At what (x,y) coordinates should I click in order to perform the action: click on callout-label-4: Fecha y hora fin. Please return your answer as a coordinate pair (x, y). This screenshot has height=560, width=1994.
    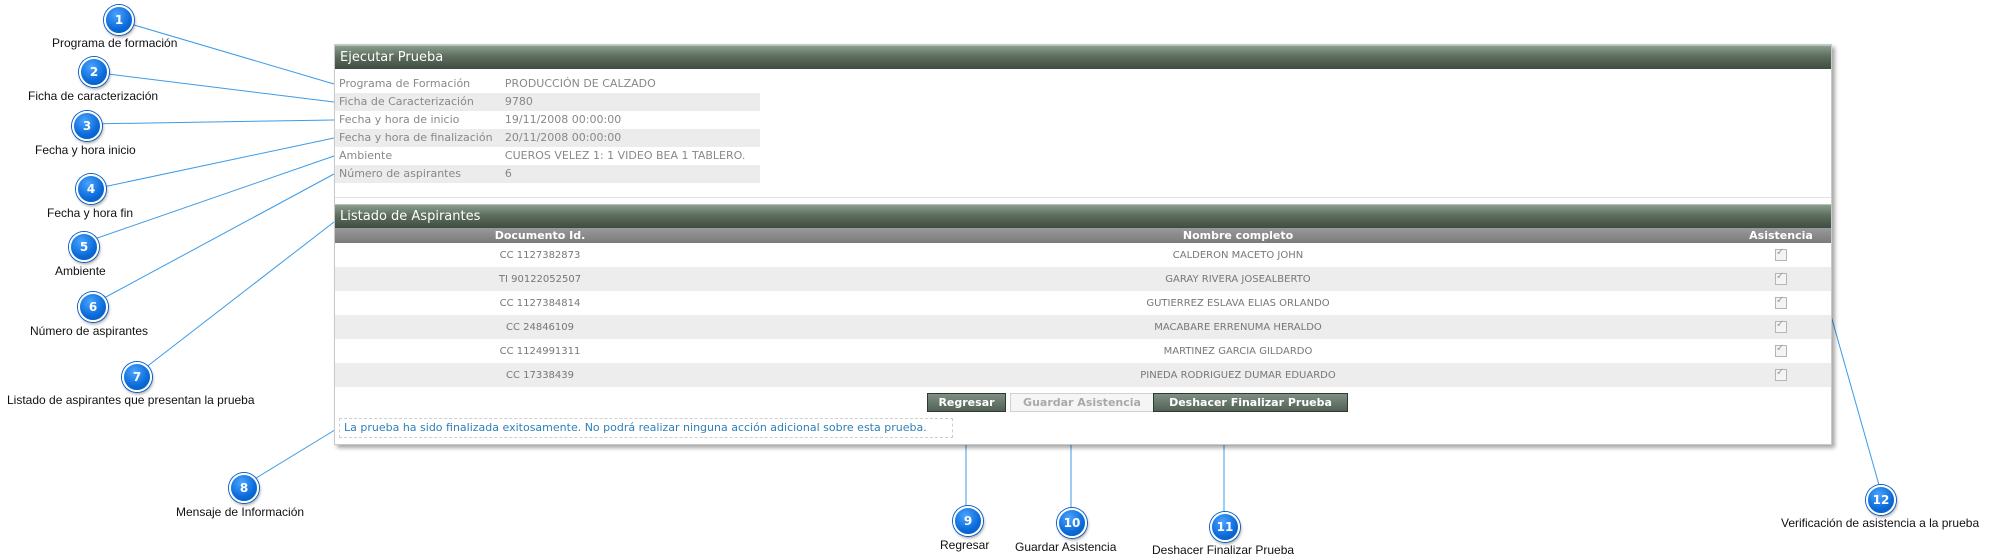
    Looking at the image, I should click on (90, 213).